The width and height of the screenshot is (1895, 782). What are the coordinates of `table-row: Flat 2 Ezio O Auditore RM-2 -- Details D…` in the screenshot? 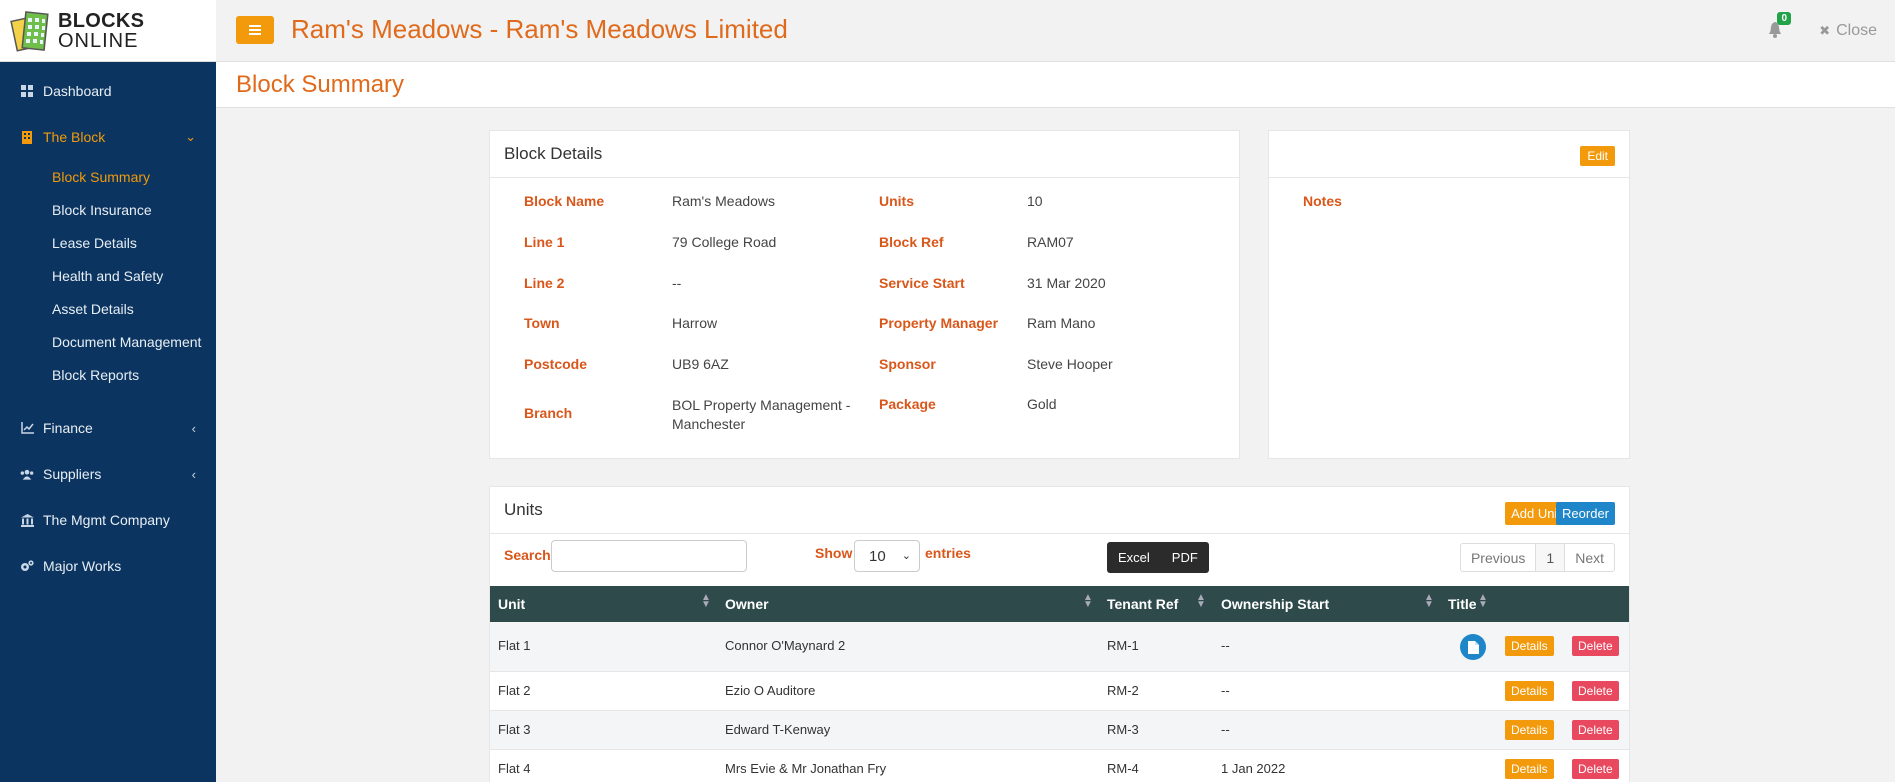 It's located at (1059, 691).